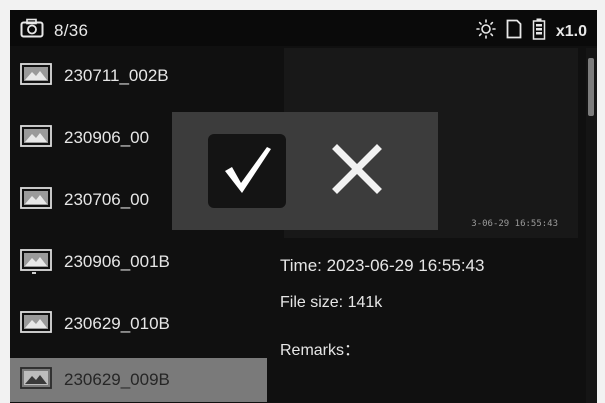  I want to click on file-name: 230629_009B, so click(117, 379).